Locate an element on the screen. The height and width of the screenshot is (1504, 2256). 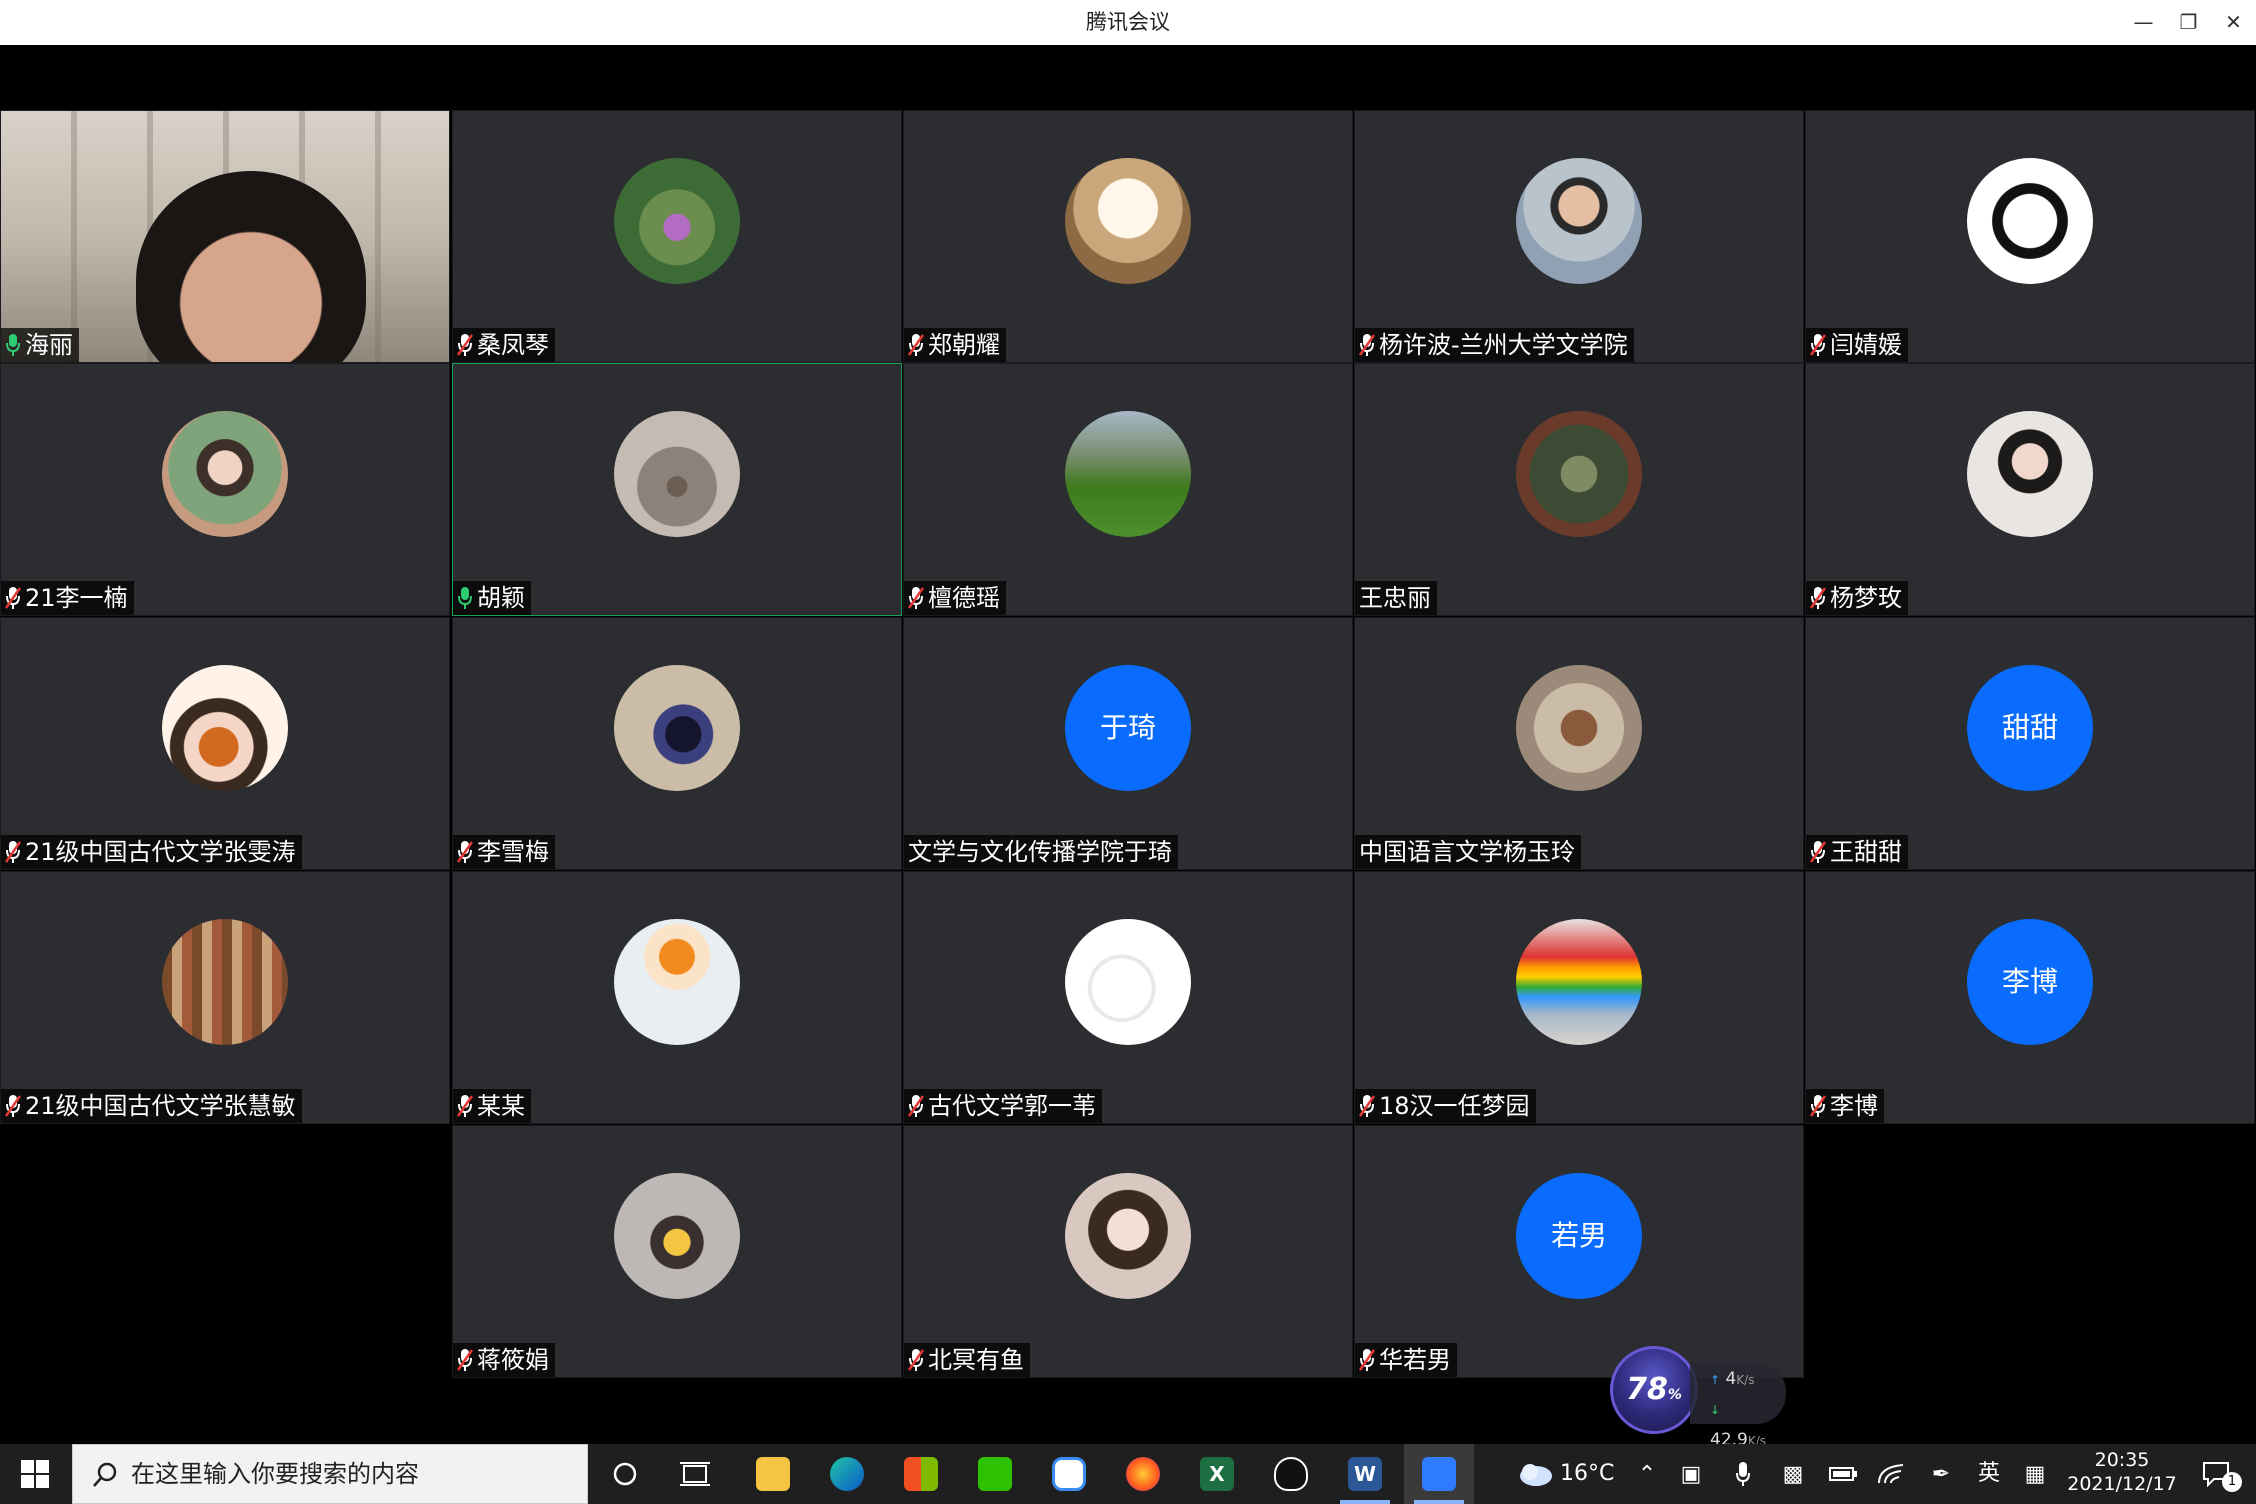
participant-name-label: 李博 is located at coordinates (1845, 1106).